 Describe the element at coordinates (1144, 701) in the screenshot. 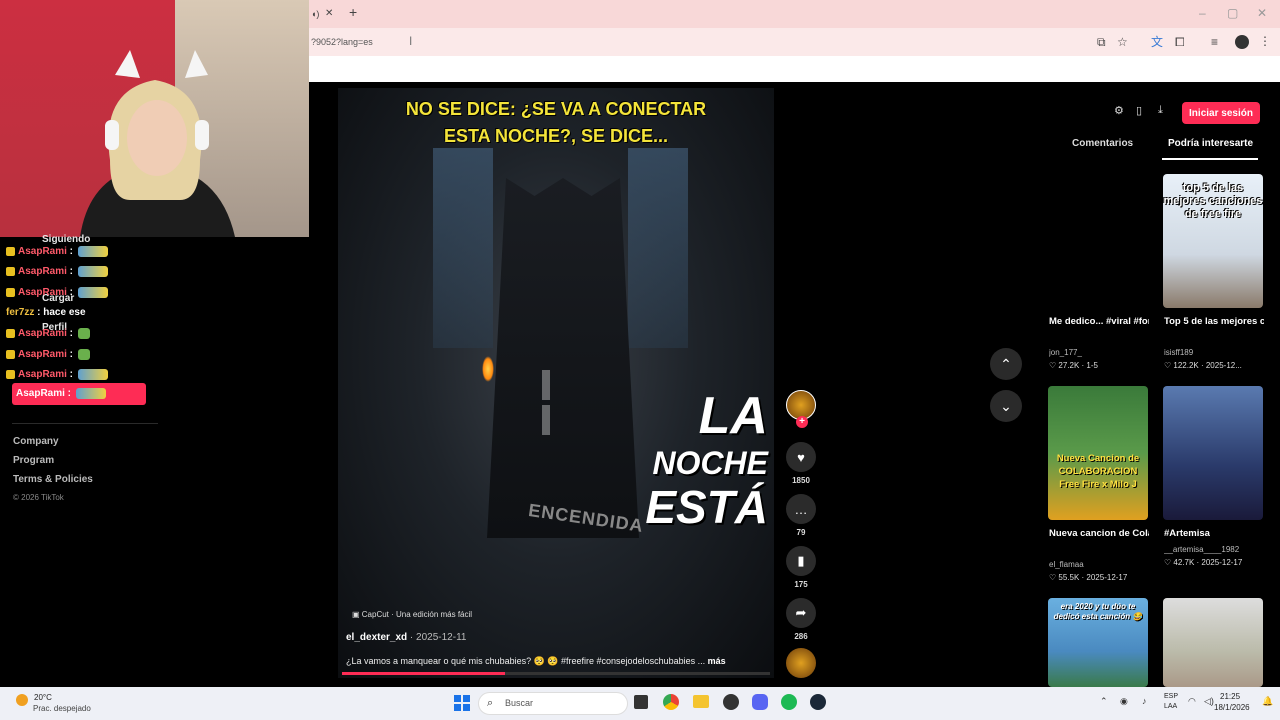

I see `tray-mic-icon: ♪` at that location.